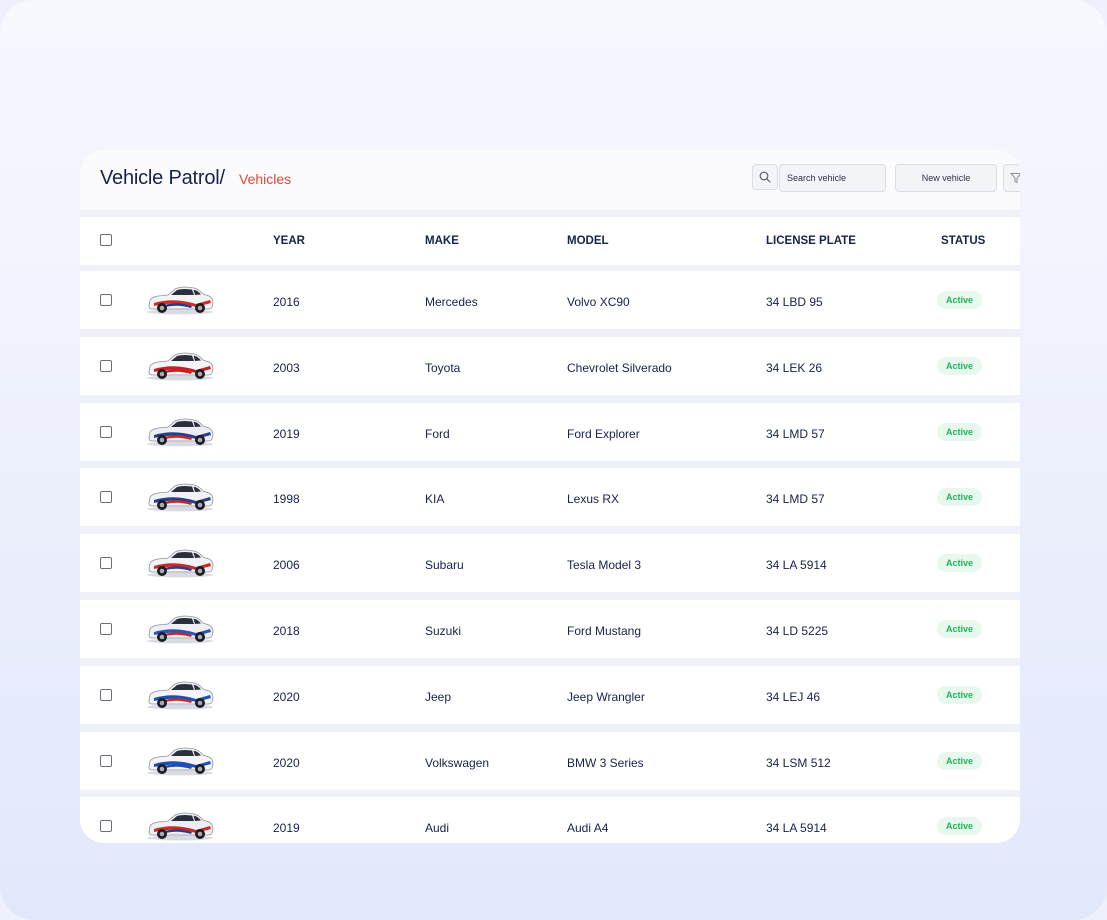 The height and width of the screenshot is (920, 1107). What do you see at coordinates (598, 302) in the screenshot?
I see `cell-model: Volvo XC90` at bounding box center [598, 302].